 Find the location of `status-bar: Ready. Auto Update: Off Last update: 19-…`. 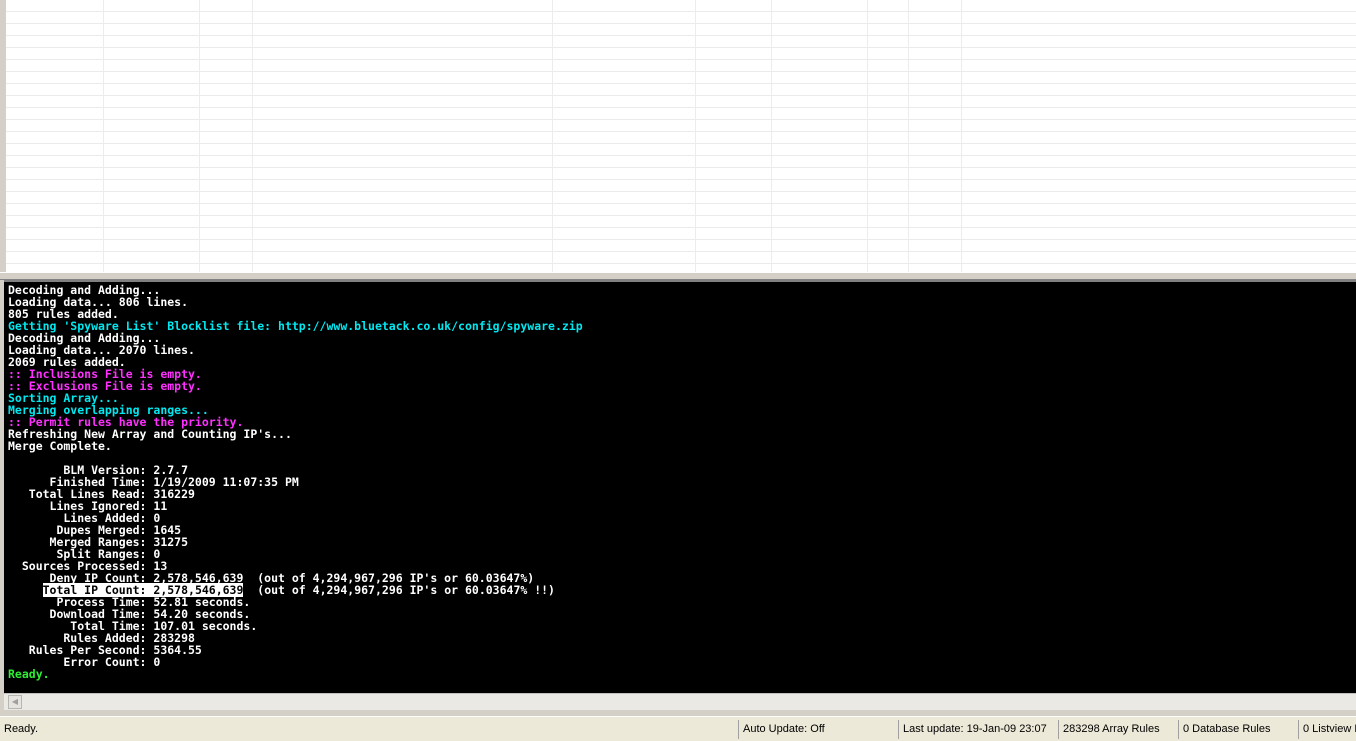

status-bar: Ready. Auto Update: Off Last update: 19-… is located at coordinates (678, 728).